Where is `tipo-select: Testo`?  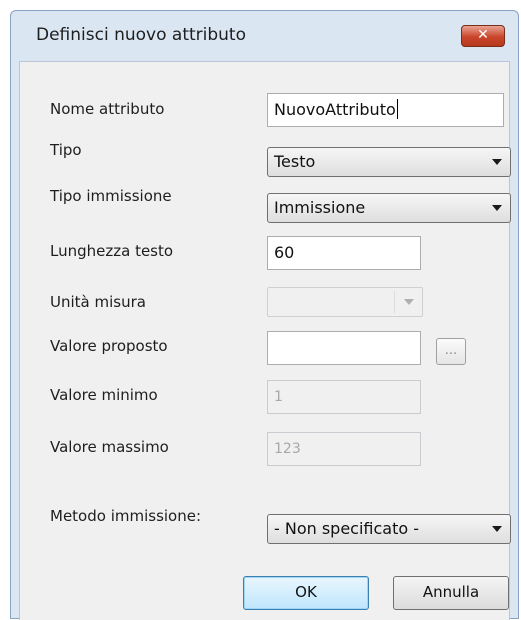
tipo-select: Testo is located at coordinates (389, 162).